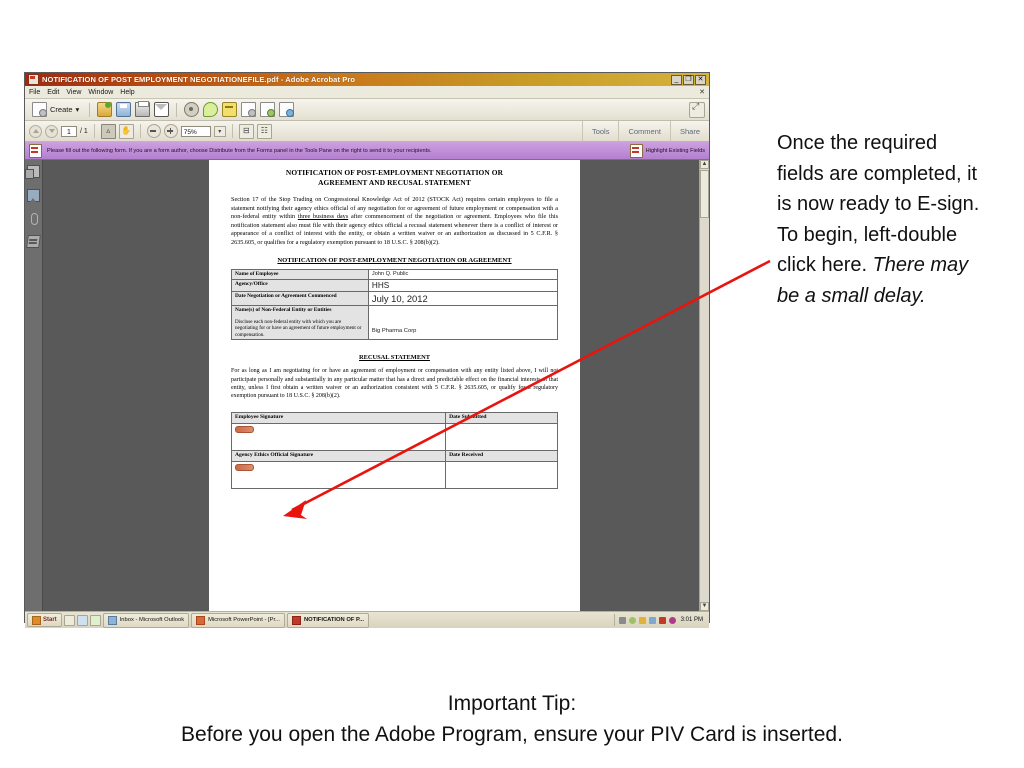 This screenshot has height=768, width=1024. I want to click on date-received-field, so click(501, 475).